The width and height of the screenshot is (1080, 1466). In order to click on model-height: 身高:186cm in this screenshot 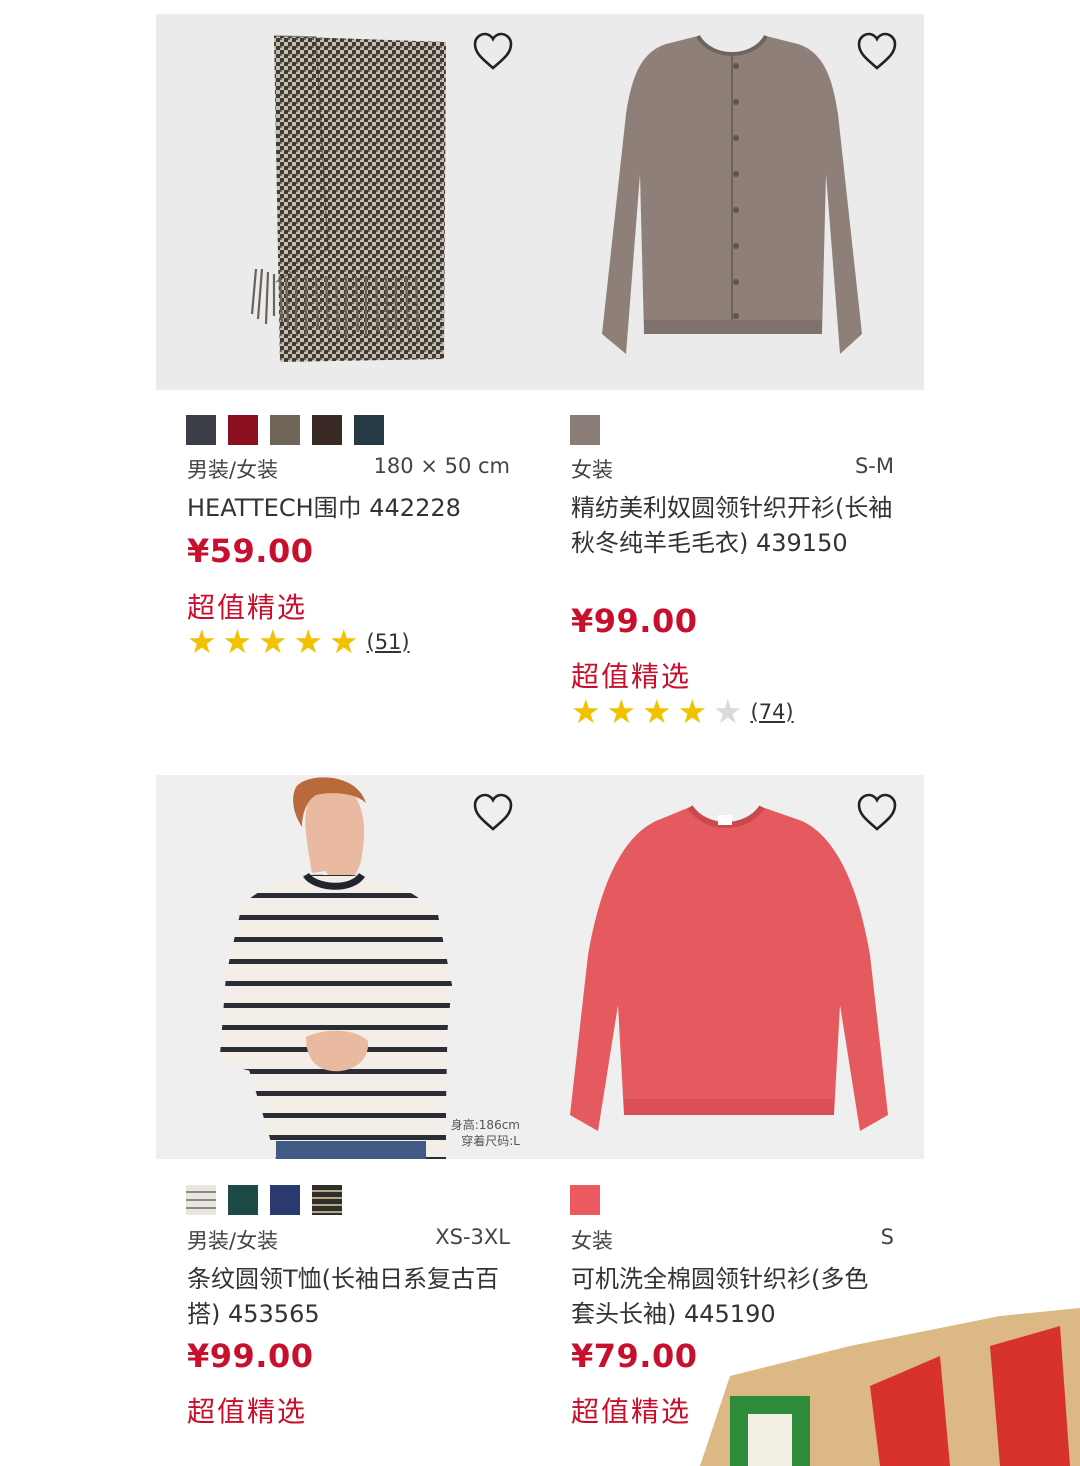, I will do `click(485, 1125)`.